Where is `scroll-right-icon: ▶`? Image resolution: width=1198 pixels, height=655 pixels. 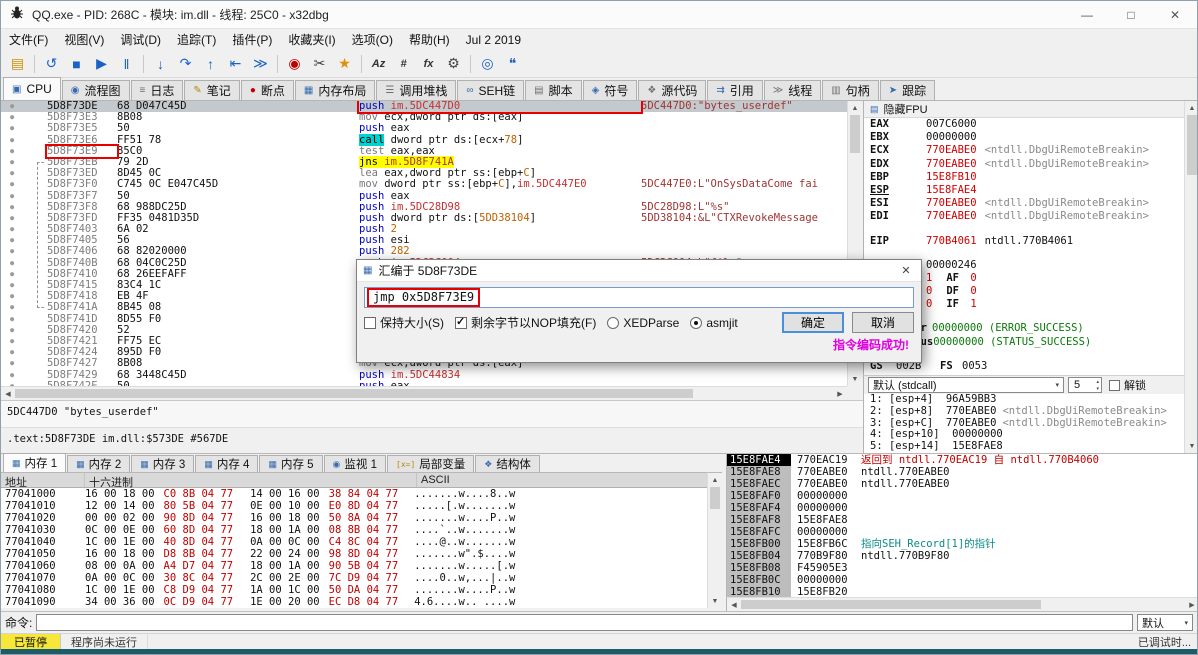
scroll-right-icon: ▶ is located at coordinates (840, 393).